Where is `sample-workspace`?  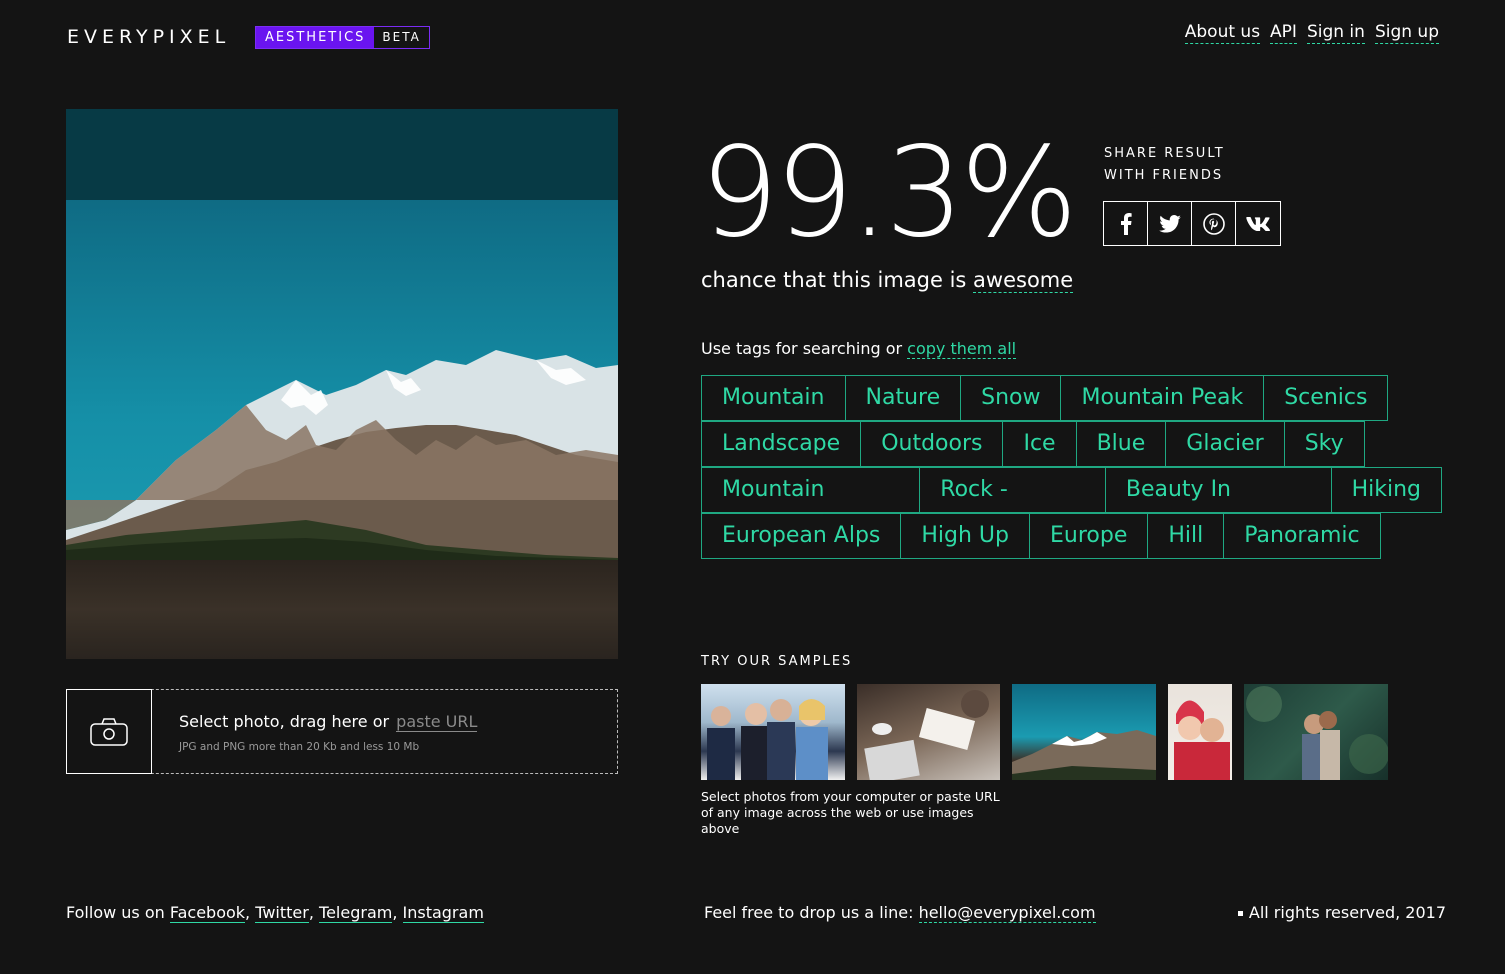 sample-workspace is located at coordinates (928, 732).